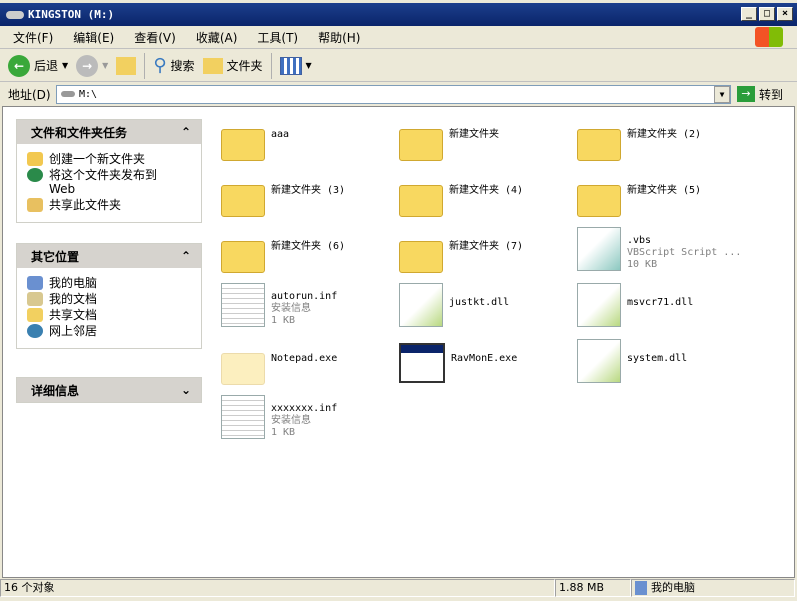  I want to click on file-item: Notepad.exe, so click(310, 364).